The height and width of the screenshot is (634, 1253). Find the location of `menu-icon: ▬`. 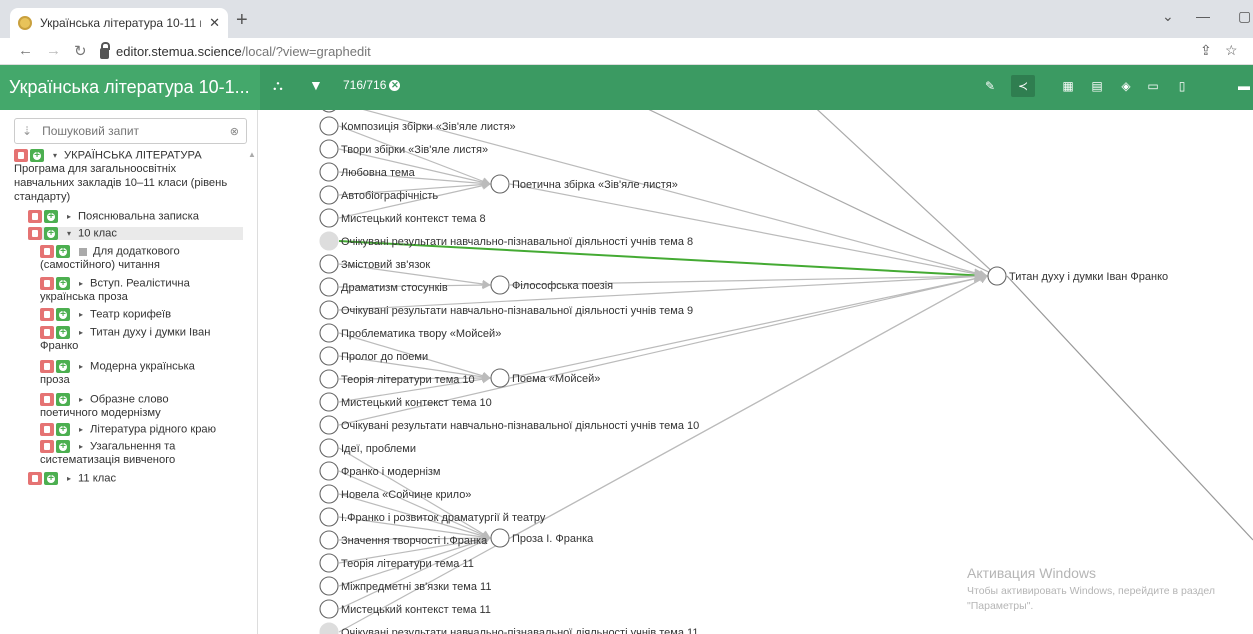

menu-icon: ▬ is located at coordinates (1242, 86).